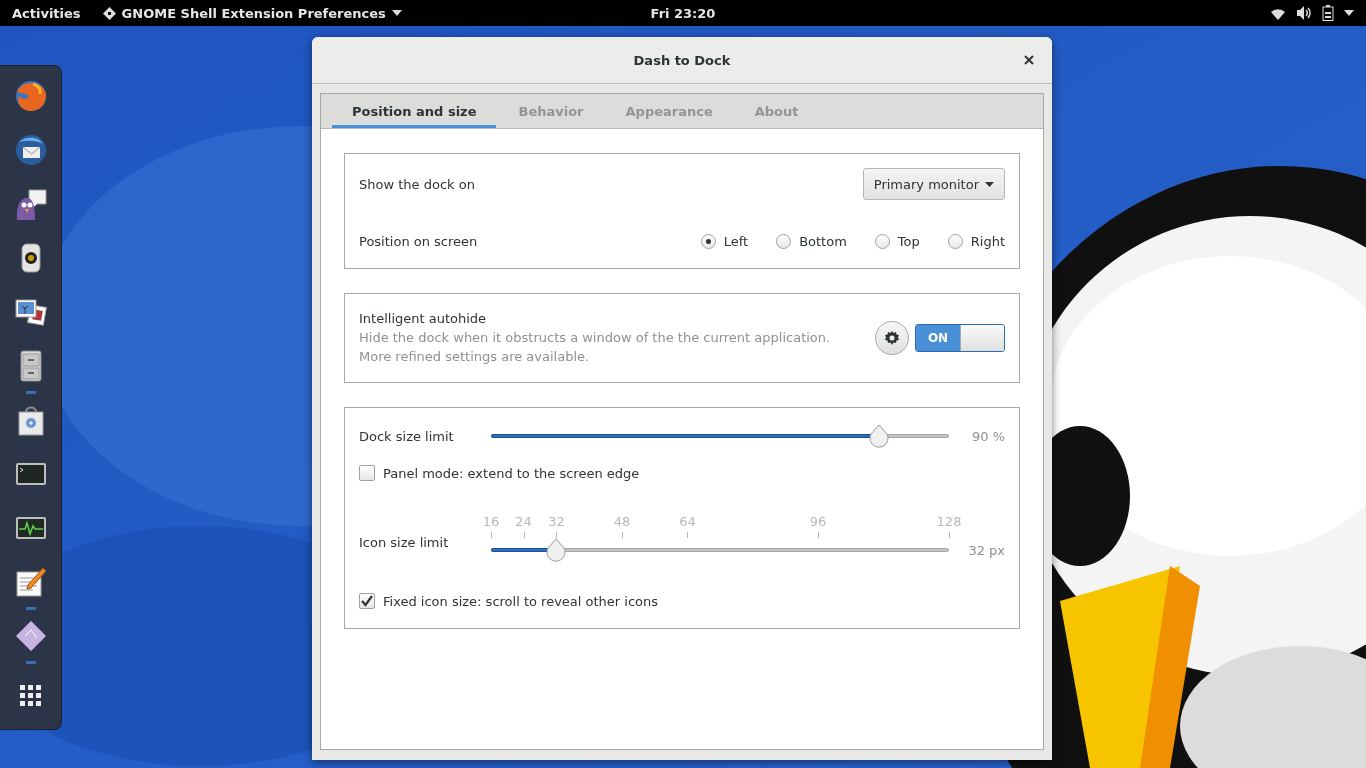  I want to click on activities-button: Activities, so click(46, 13).